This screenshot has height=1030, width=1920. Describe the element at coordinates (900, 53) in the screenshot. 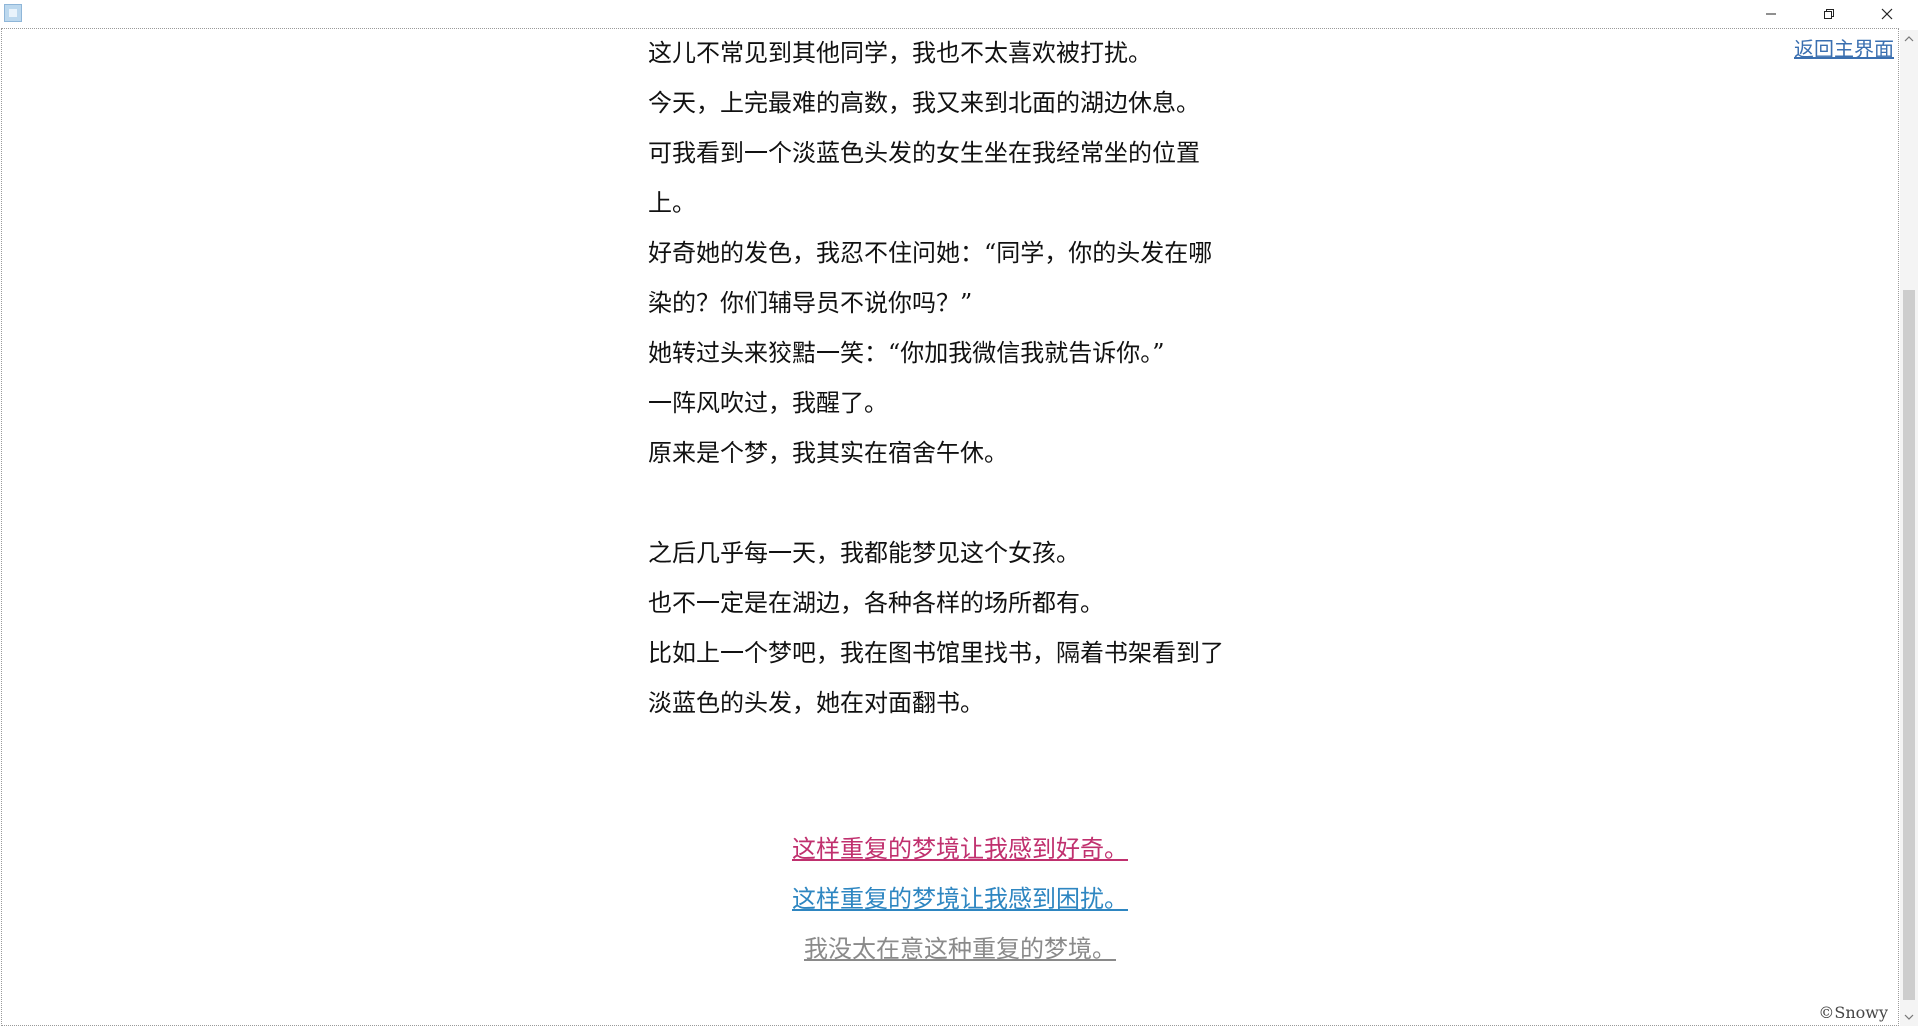

I see `story-line: 这儿不常见到其他同学，我也不太喜欢被打扰。` at that location.